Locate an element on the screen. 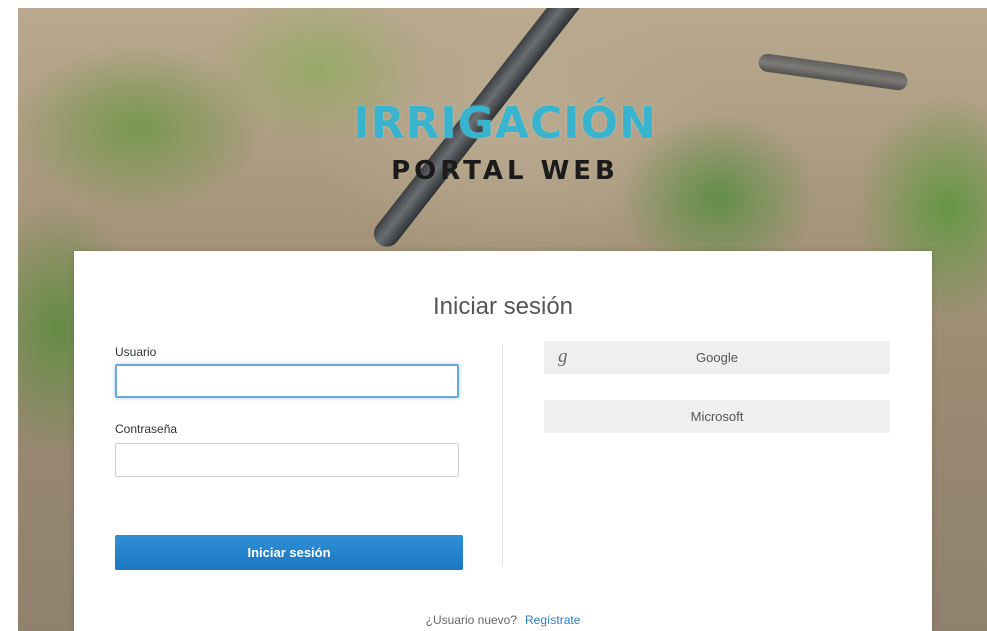 Image resolution: width=987 pixels, height=631 pixels. google-button-label: Google is located at coordinates (717, 357).